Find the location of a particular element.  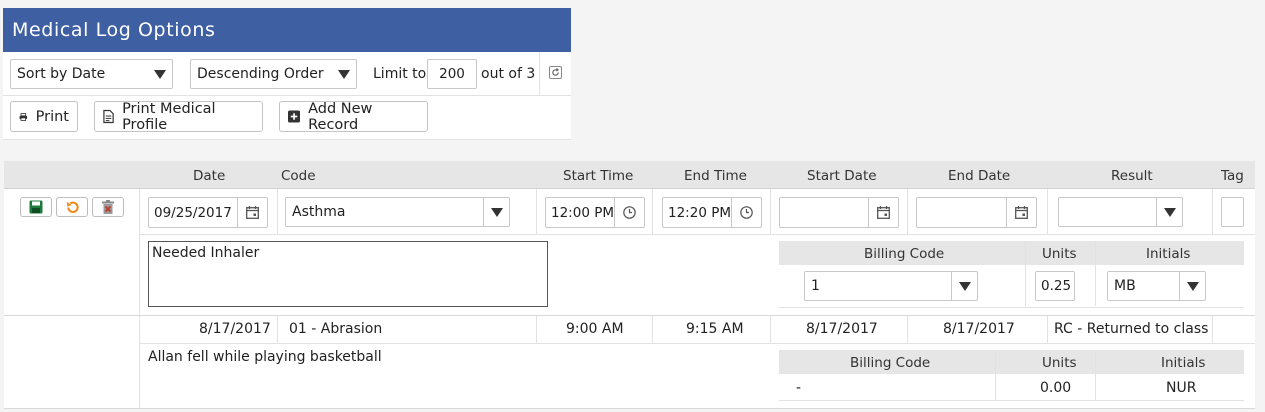

header-end-time: End Time is located at coordinates (715, 176).